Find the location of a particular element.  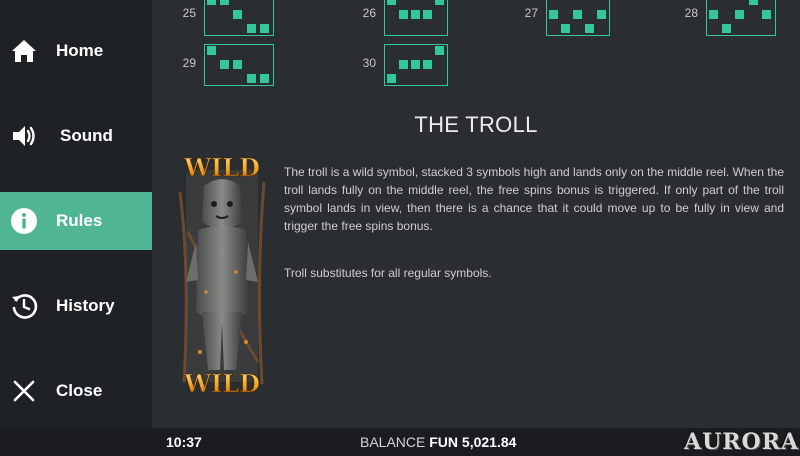

payline-number: 30 is located at coordinates (369, 63).